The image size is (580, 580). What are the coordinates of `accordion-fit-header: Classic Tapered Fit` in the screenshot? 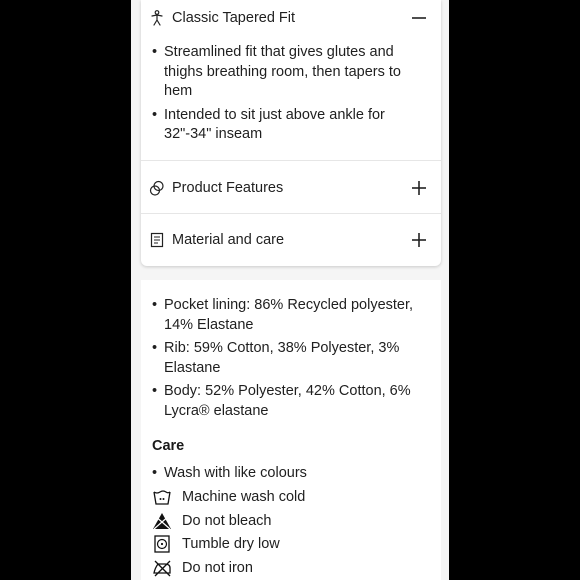 It's located at (291, 18).